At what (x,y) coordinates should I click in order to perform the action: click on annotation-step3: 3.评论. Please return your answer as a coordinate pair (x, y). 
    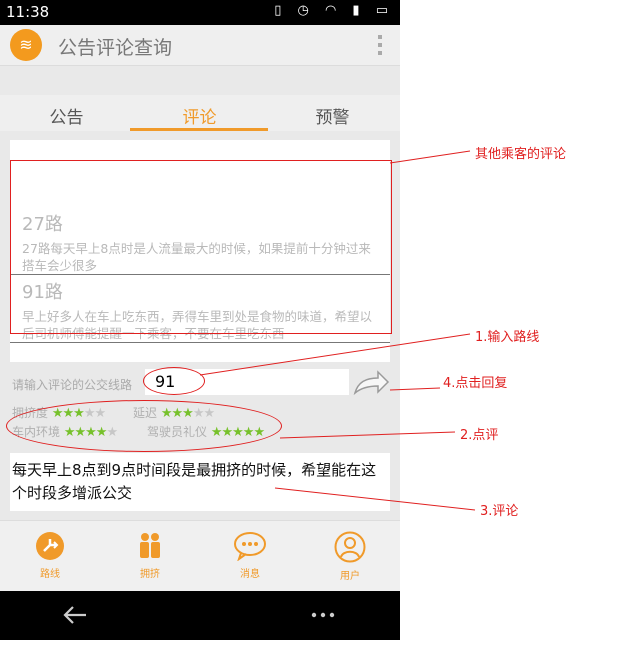
    Looking at the image, I should click on (499, 511).